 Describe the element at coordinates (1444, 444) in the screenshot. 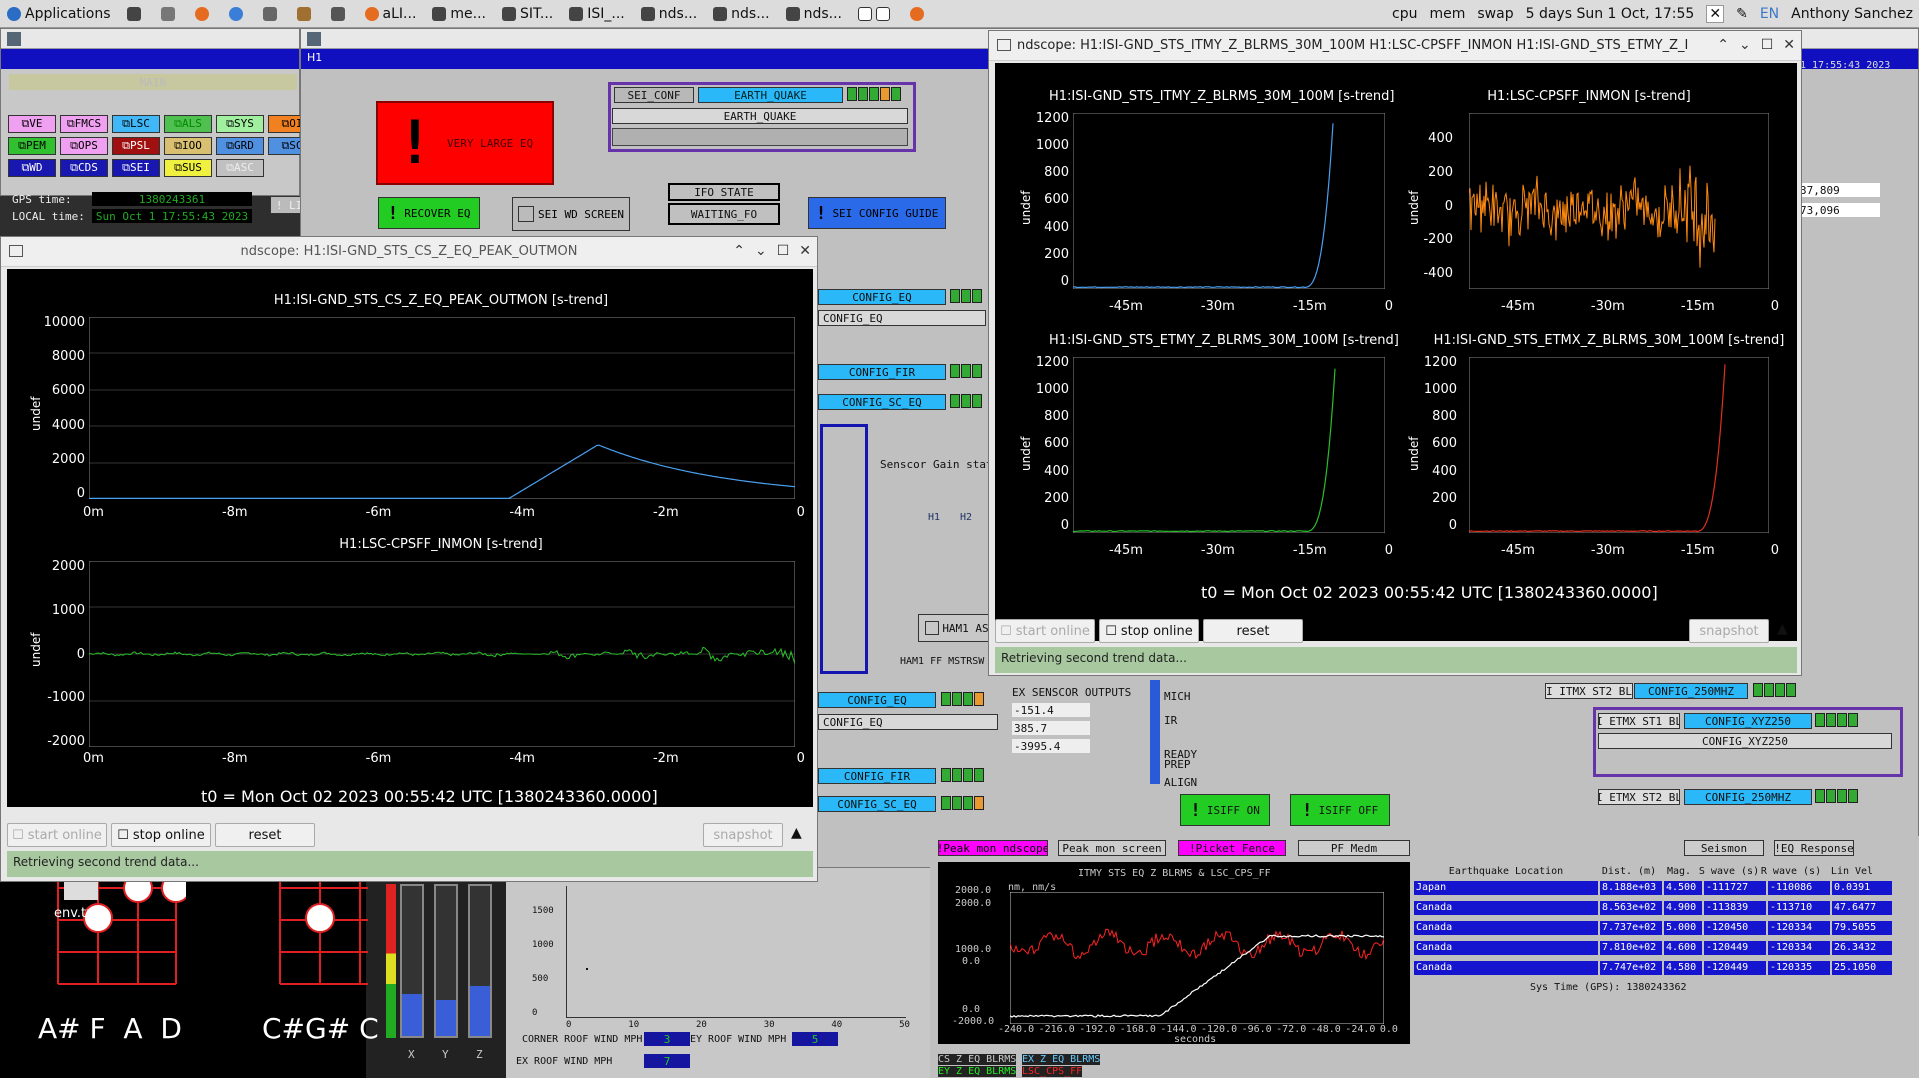

I see `ytick-3: 600` at that location.